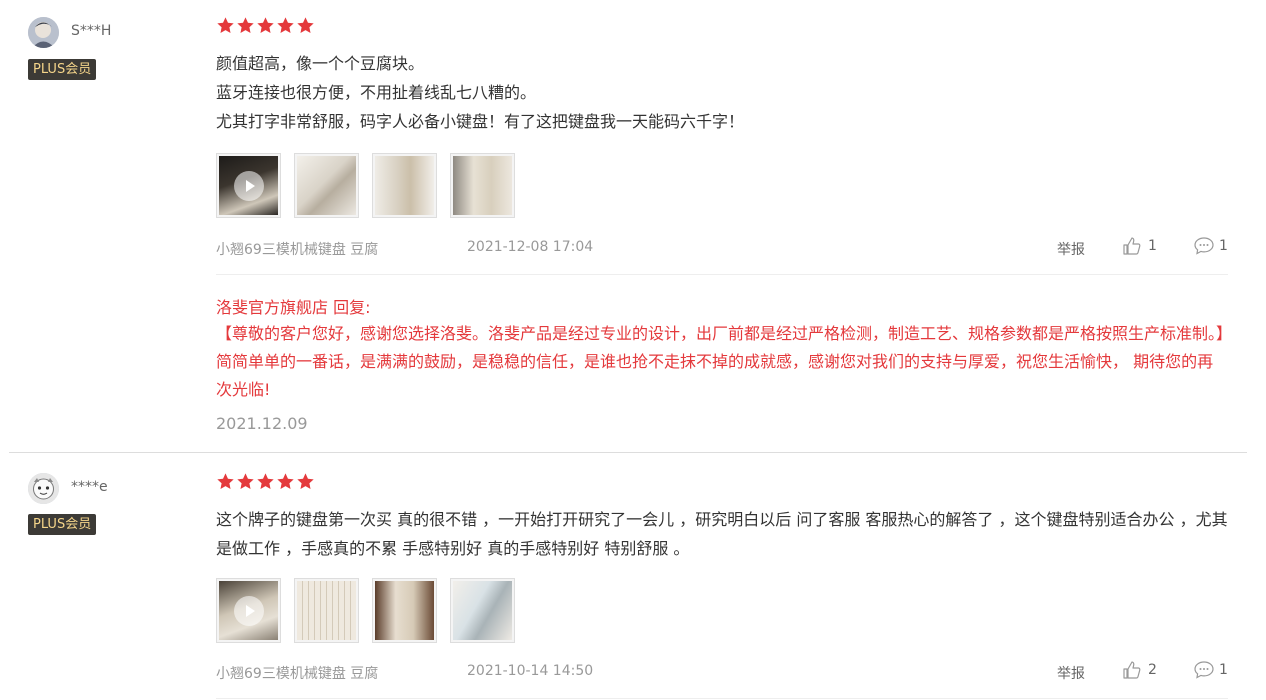 This screenshot has width=1266, height=700. What do you see at coordinates (293, 307) in the screenshot?
I see `seller-reply-header: 洛斐官方旗舰店 回复:` at bounding box center [293, 307].